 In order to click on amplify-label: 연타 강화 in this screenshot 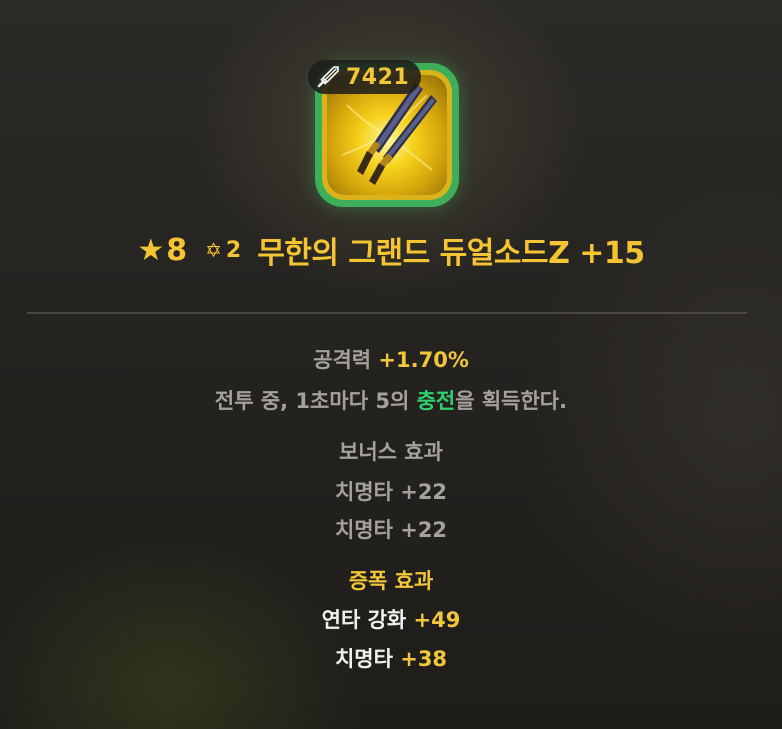, I will do `click(367, 620)`.